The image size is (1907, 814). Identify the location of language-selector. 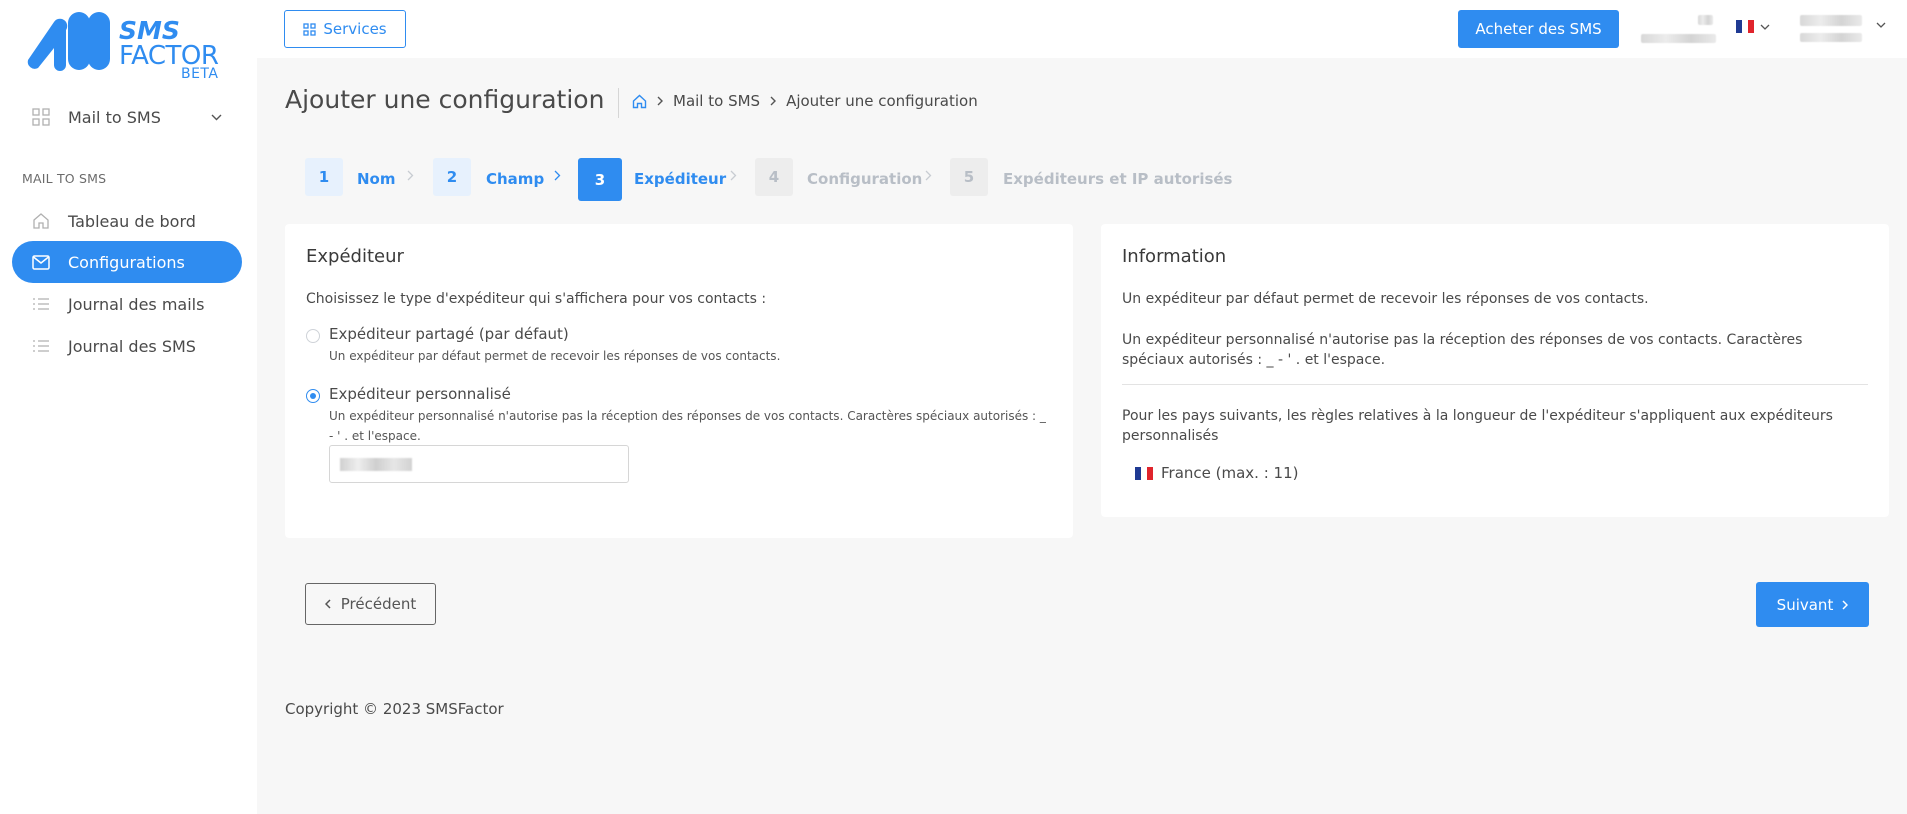
(1753, 26).